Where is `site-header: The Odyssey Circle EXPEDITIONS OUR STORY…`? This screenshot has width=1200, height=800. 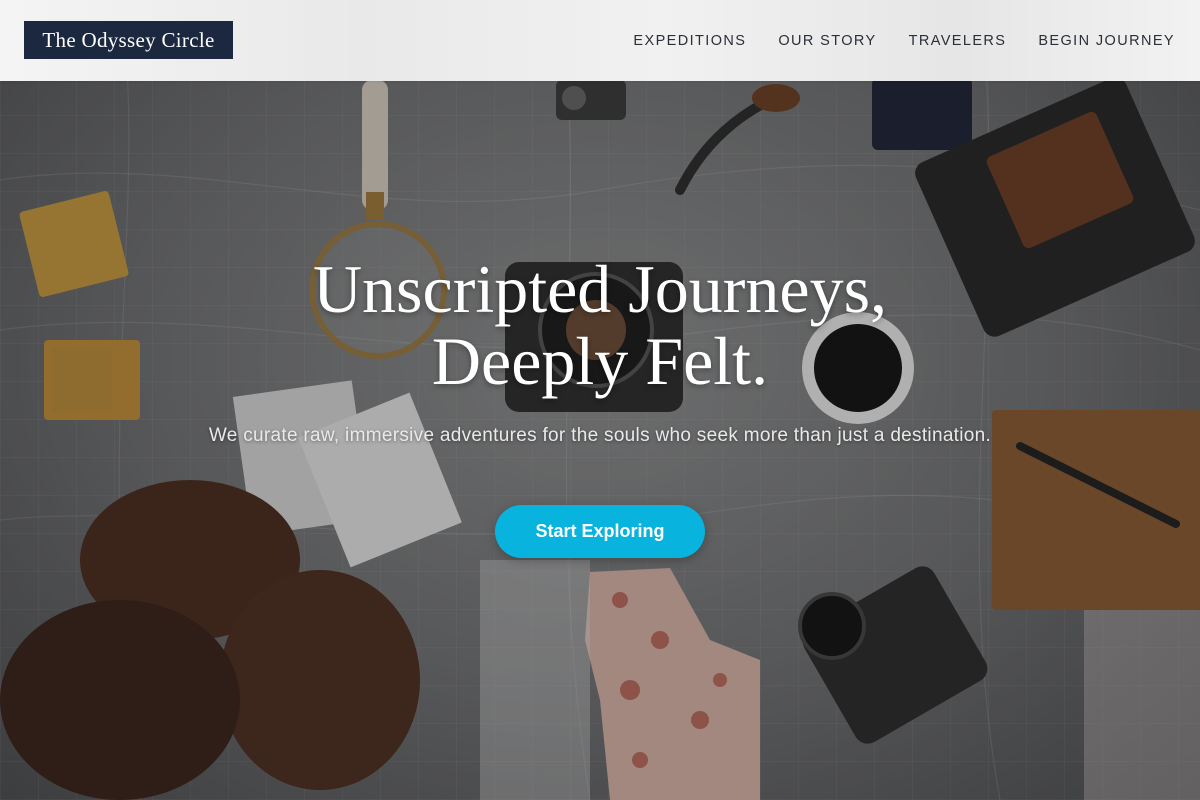
site-header: The Odyssey Circle EXPEDITIONS OUR STORY… is located at coordinates (600, 40).